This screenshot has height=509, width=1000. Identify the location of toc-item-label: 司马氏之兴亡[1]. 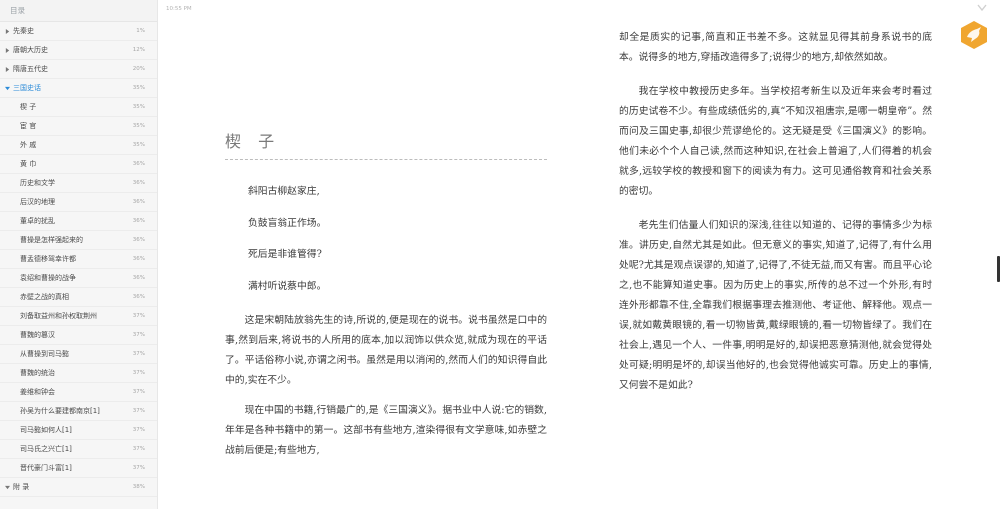
(46, 449).